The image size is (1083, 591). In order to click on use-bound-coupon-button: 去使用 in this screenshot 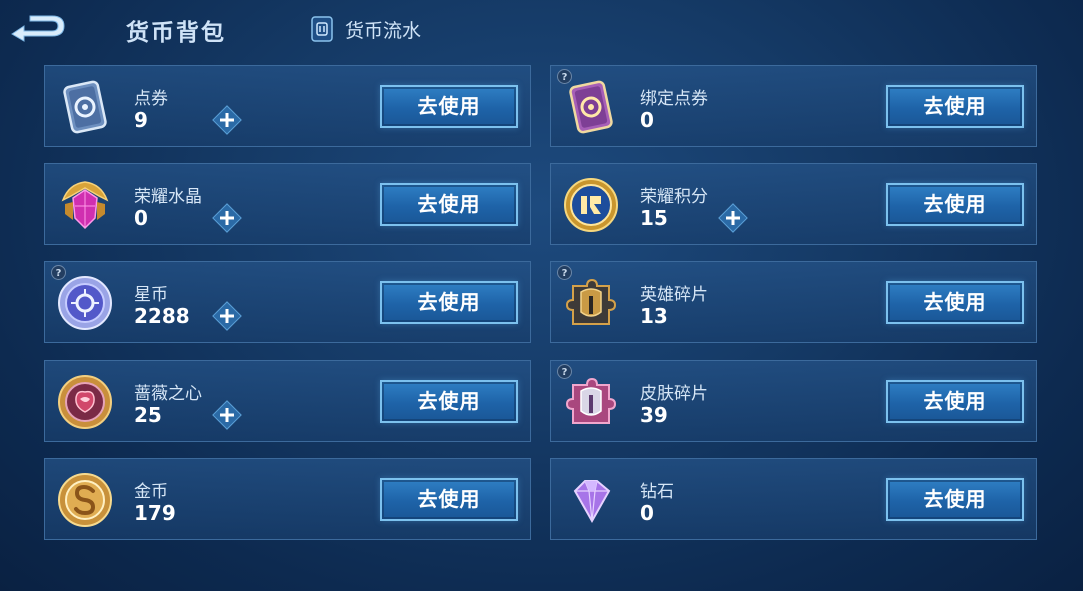, I will do `click(955, 106)`.